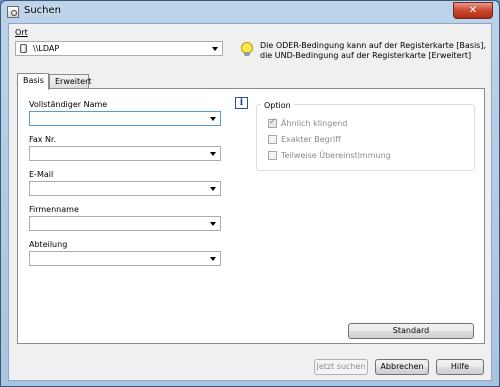 Image resolution: width=500 pixels, height=387 pixels. Describe the element at coordinates (125, 118) in the screenshot. I see `full-name-combobox` at that location.